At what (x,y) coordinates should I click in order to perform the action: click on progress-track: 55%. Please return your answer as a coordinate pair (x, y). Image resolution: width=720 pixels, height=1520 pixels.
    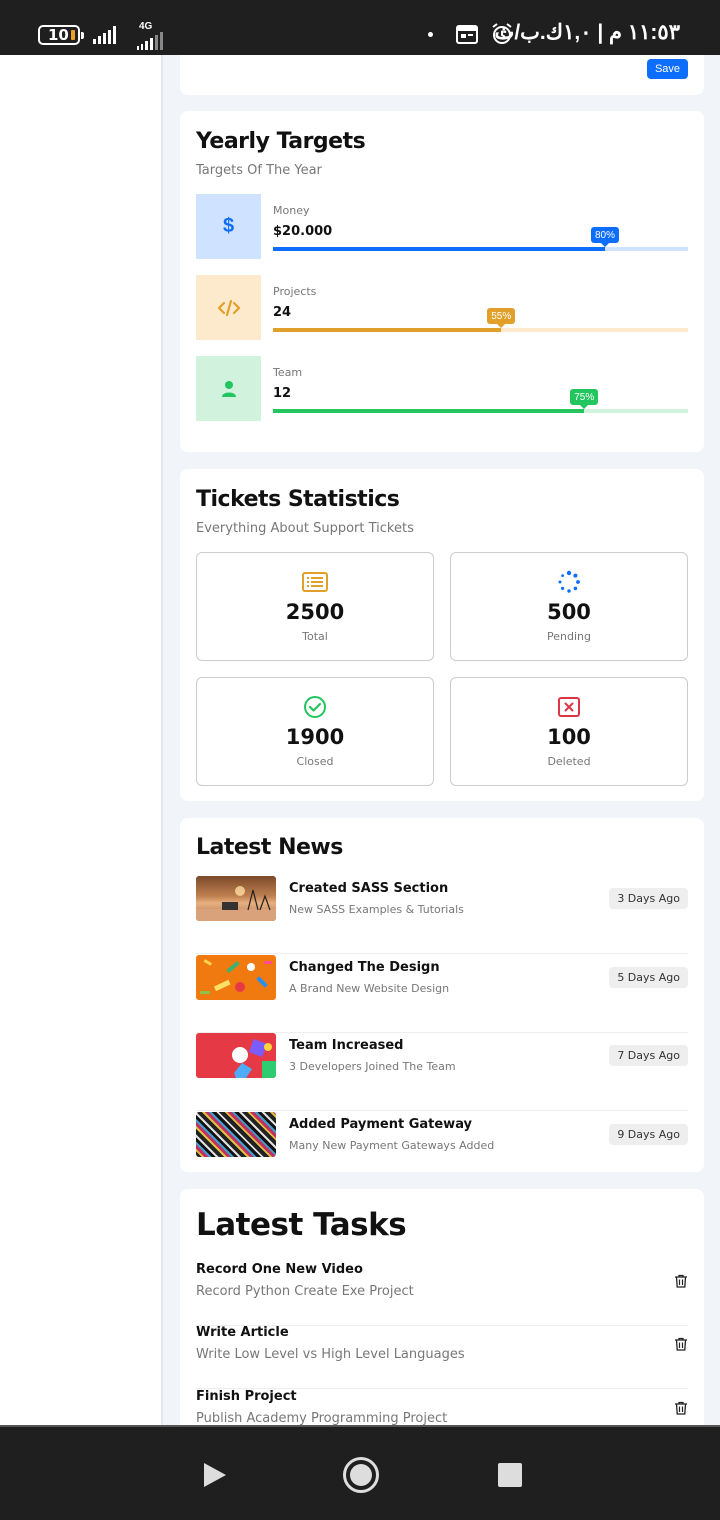
    Looking at the image, I should click on (480, 320).